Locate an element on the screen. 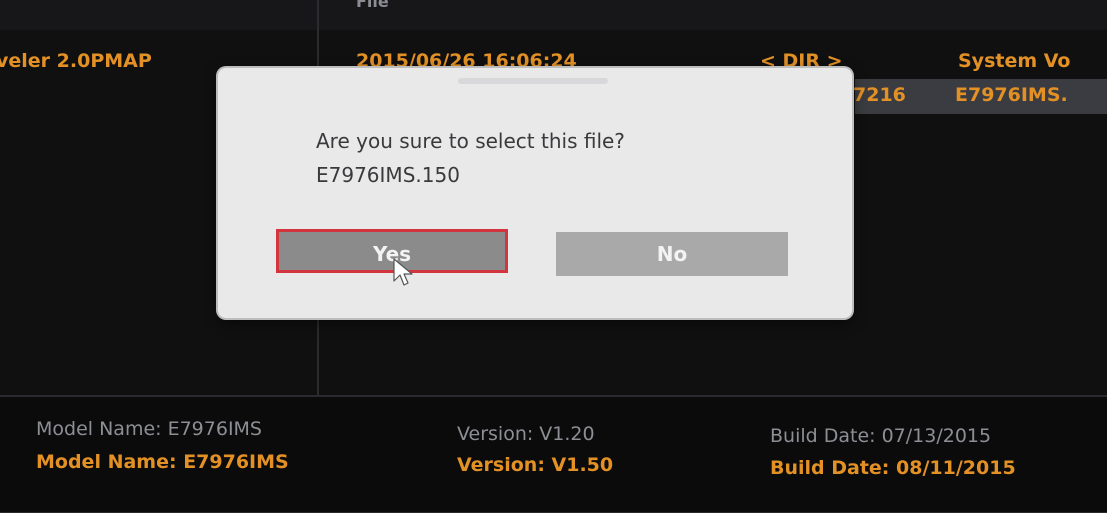 The width and height of the screenshot is (1107, 527). mouse-pointer-icon is located at coordinates (403, 272).